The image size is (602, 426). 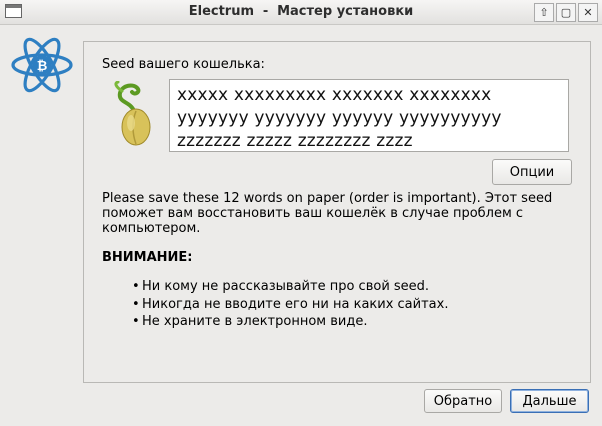 I want to click on warning-title: ВНИМАНИЕ:, so click(x=147, y=257).